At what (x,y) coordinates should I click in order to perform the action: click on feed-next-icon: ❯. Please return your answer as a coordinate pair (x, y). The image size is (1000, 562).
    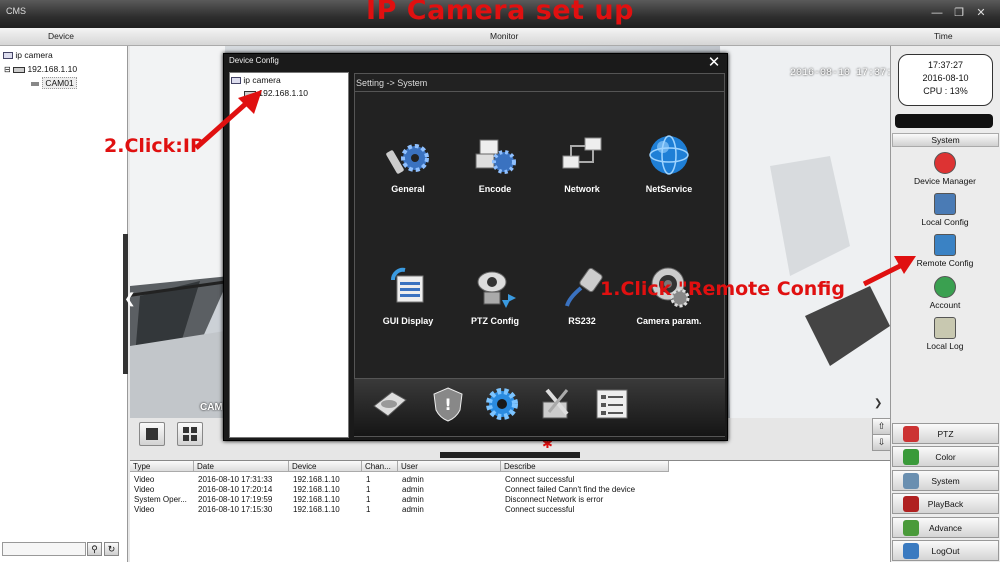
    Looking at the image, I should click on (878, 403).